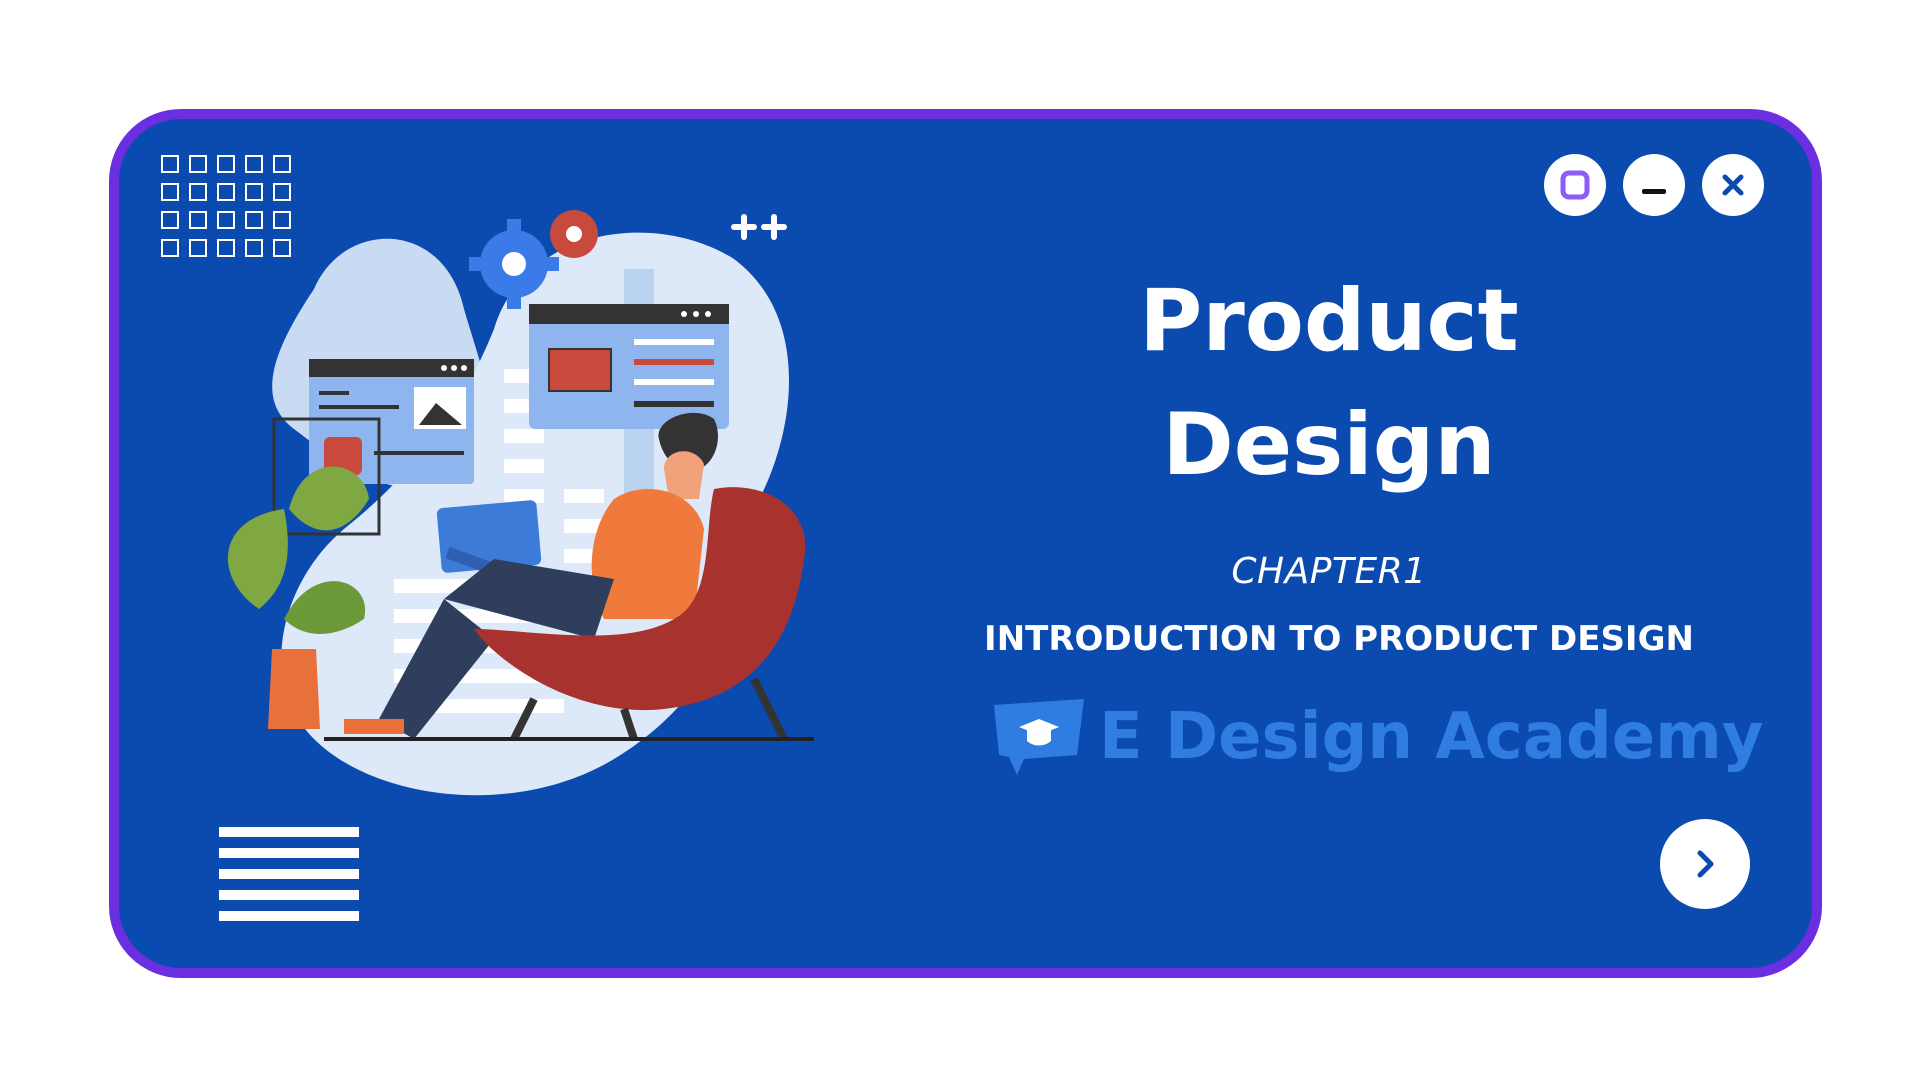 This screenshot has height=1080, width=1920. I want to click on chapter-label: CHAPTER1, so click(1329, 571).